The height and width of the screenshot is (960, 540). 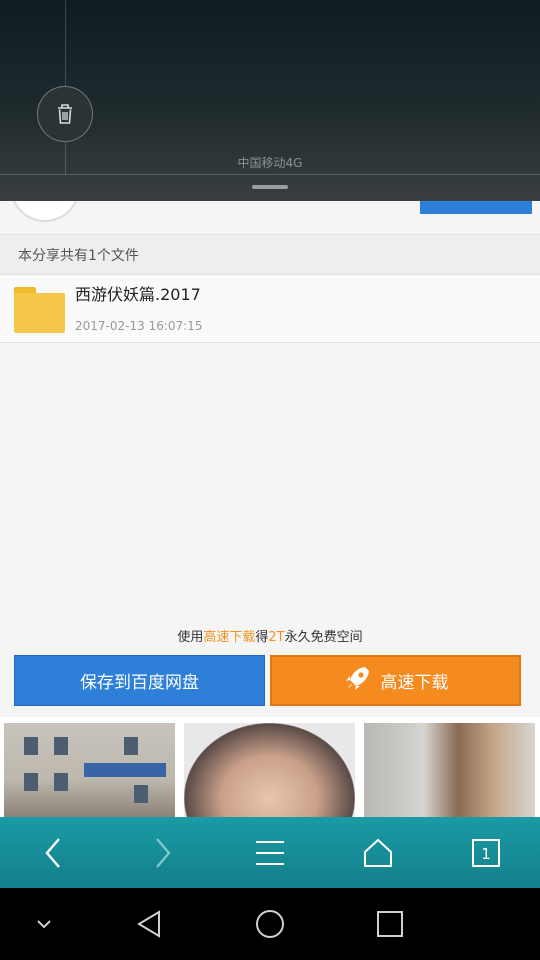 I want to click on shade-drag-handle, so click(x=270, y=187).